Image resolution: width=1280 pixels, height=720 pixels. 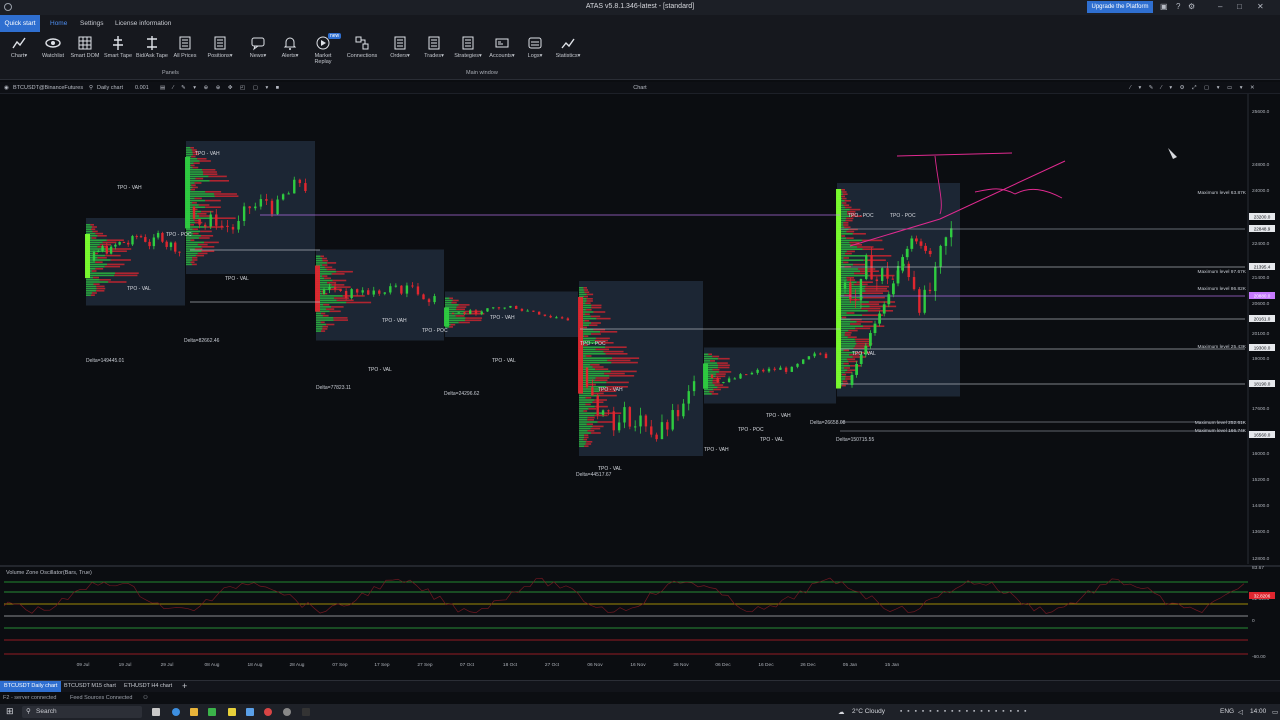 I want to click on system-tray-icons: ▪▪▪▪▪▪▪▪▪▪▪▪▪▪▪▪▪▪, so click(x=965, y=711).